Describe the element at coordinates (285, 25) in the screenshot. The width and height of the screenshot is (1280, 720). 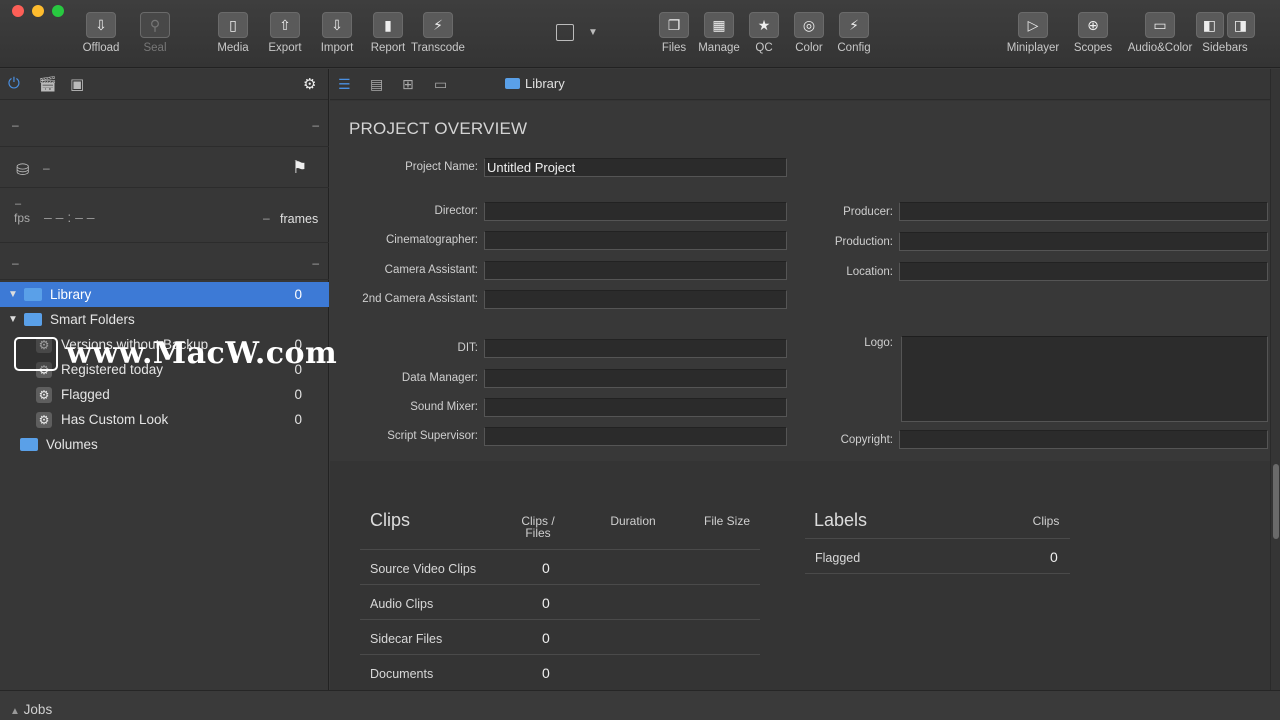
I see `export-icon: ⇧` at that location.